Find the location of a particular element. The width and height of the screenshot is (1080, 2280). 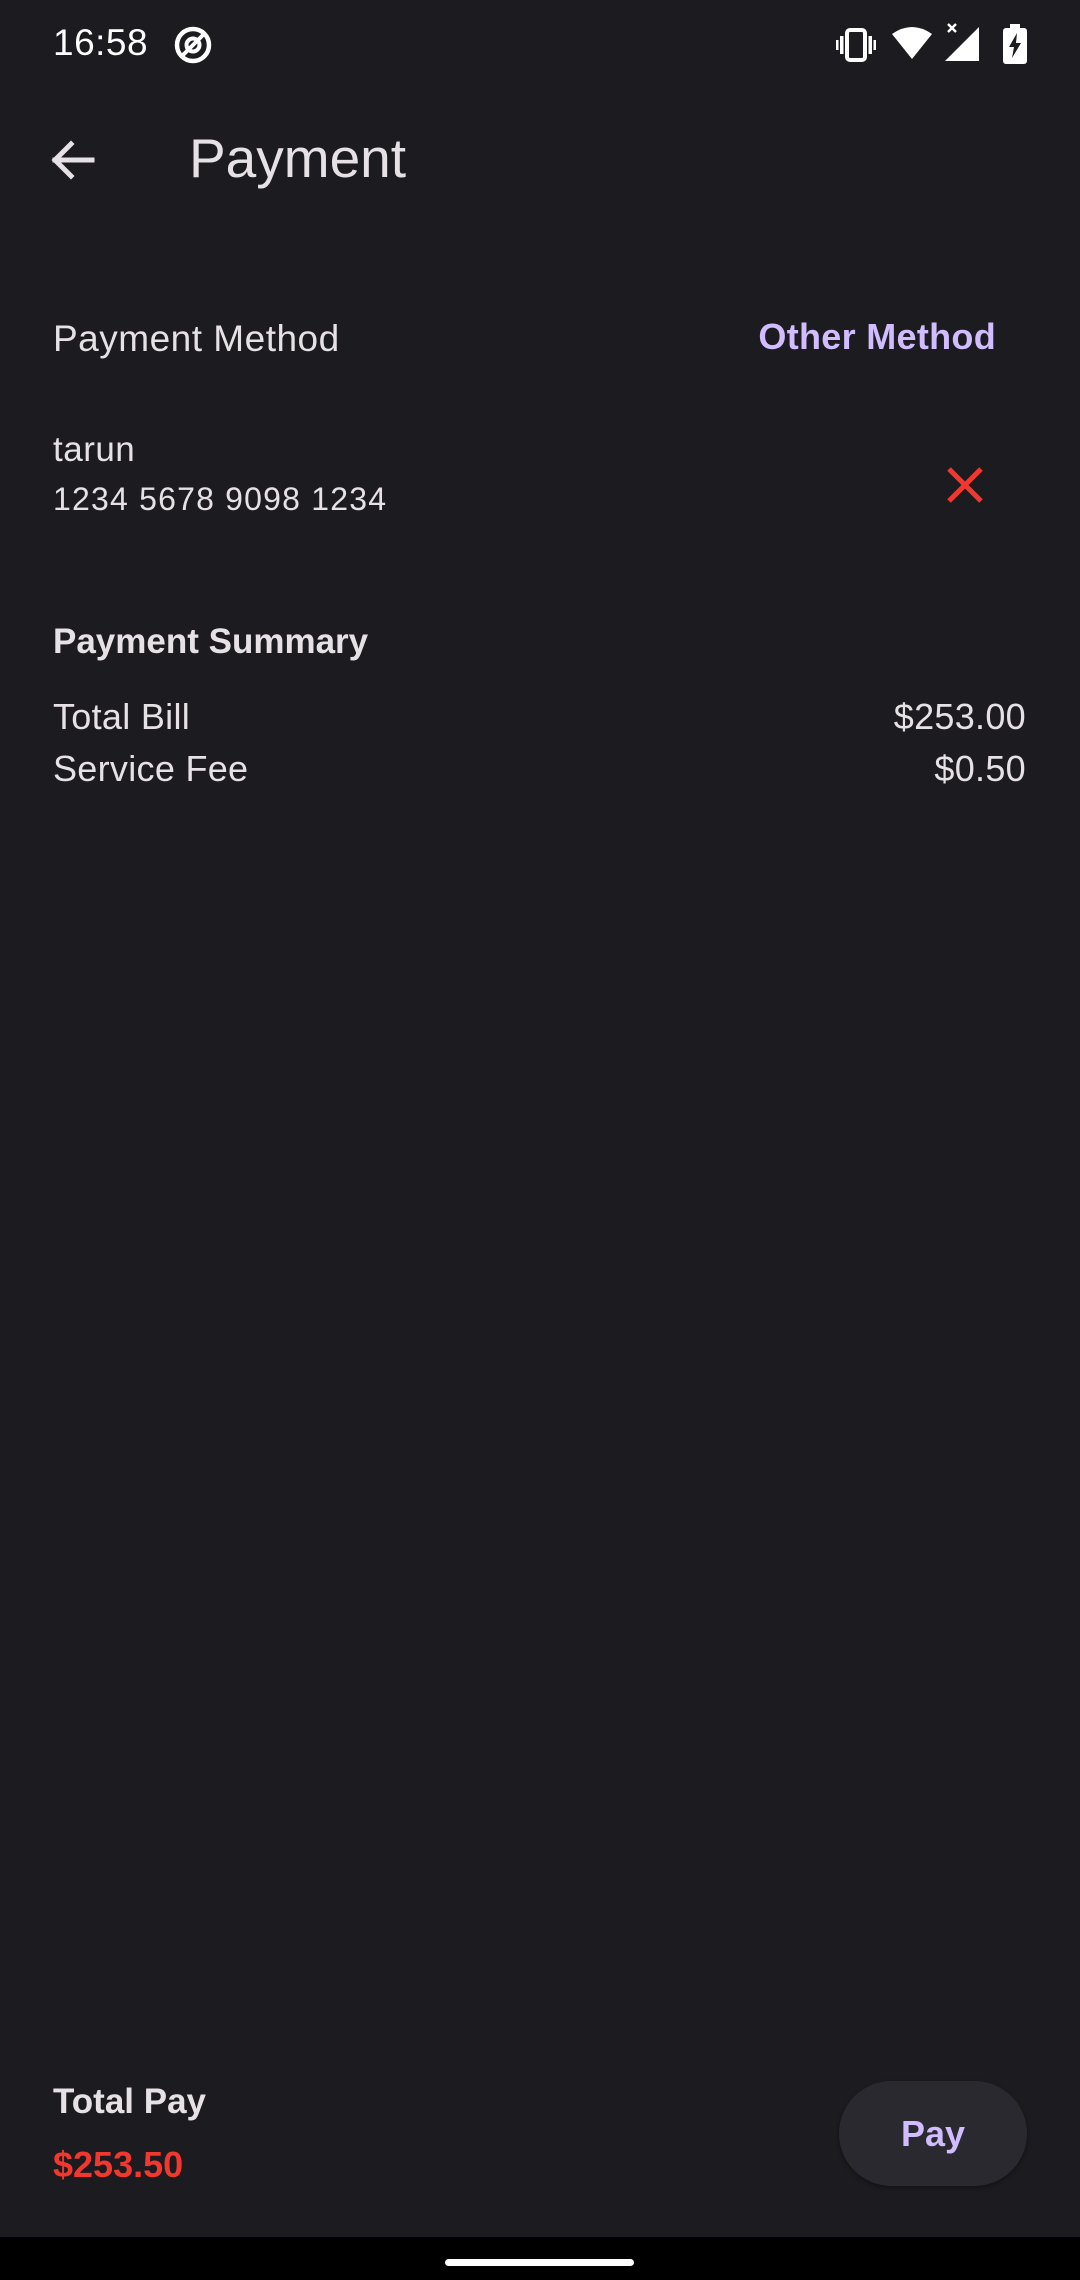

page-title: Payment is located at coordinates (298, 158).